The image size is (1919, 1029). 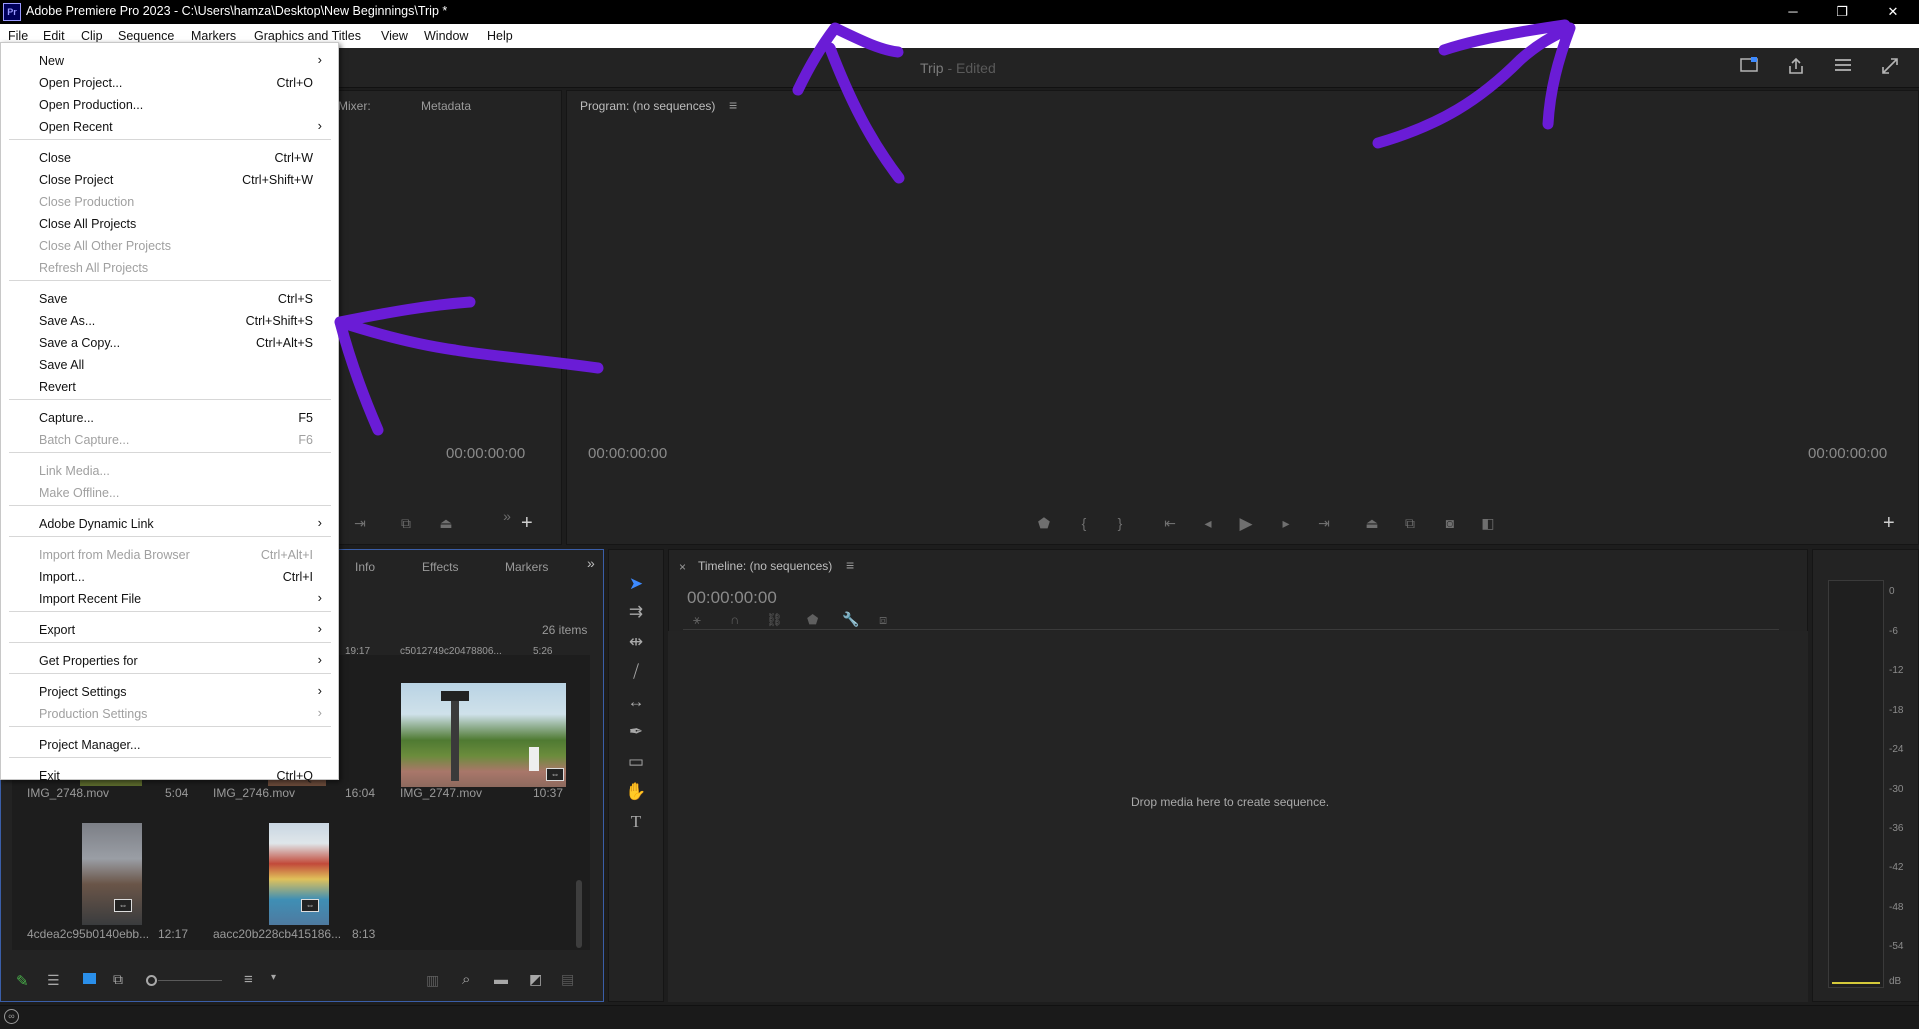 What do you see at coordinates (169, 224) in the screenshot?
I see `menu-item-close-all-projects: Close All Projects` at bounding box center [169, 224].